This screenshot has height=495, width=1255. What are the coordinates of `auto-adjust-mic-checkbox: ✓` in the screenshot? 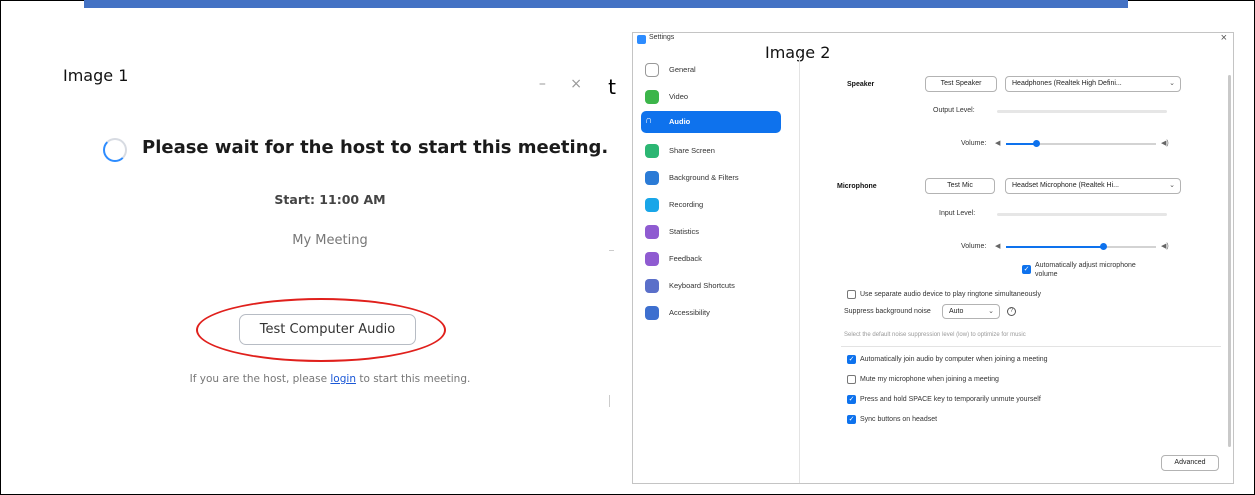 It's located at (1026, 269).